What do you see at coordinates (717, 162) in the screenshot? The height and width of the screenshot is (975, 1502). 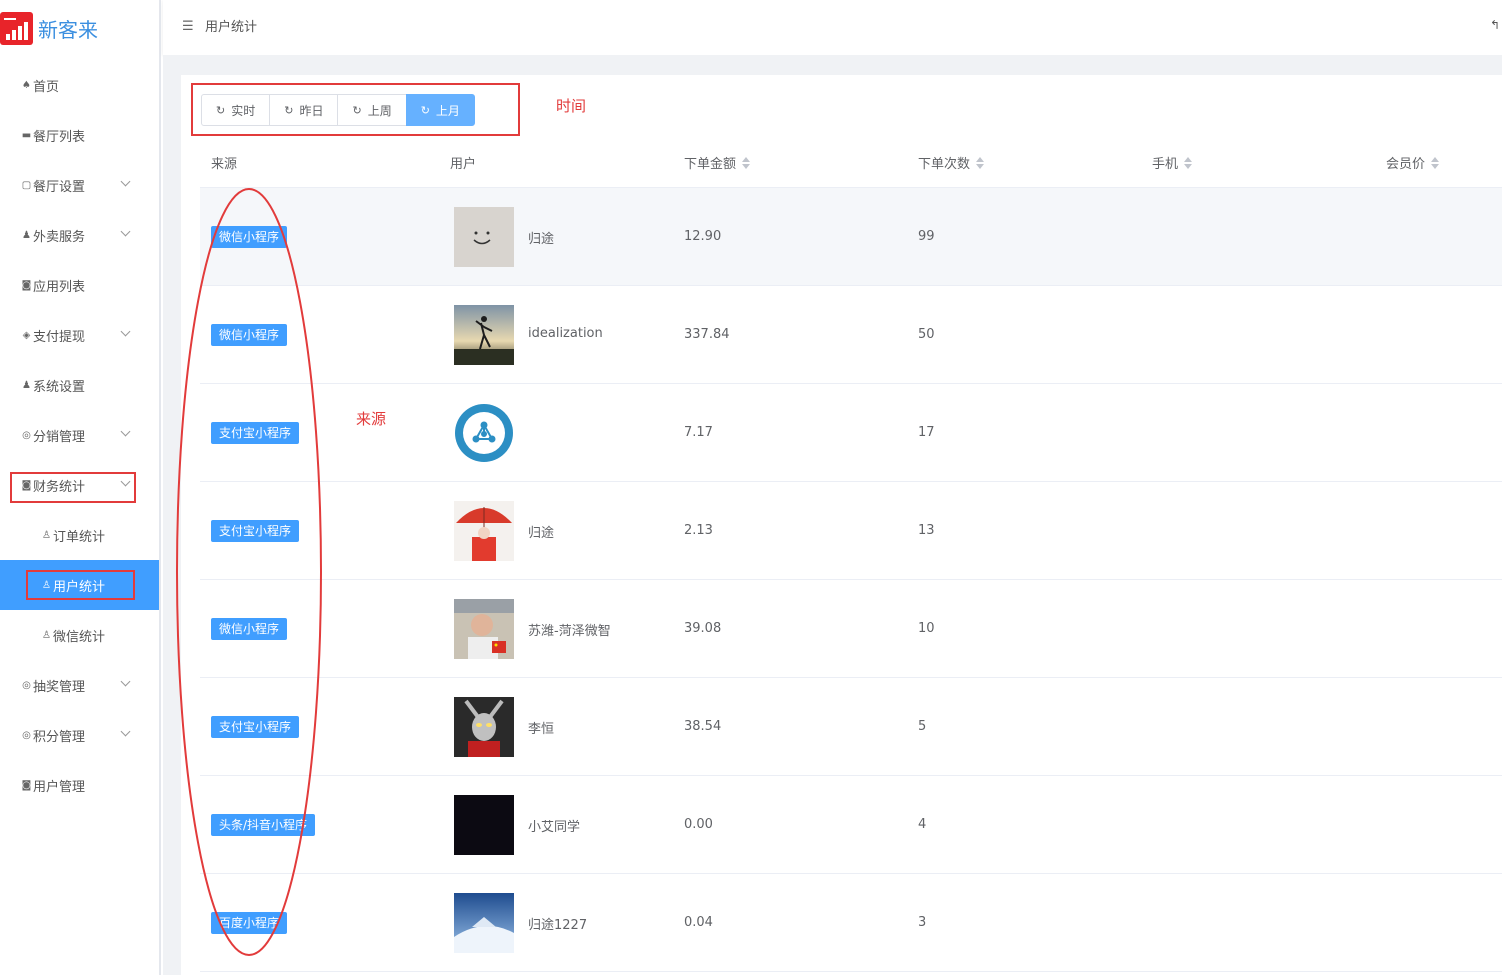 I see `column-header: 下单金额` at bounding box center [717, 162].